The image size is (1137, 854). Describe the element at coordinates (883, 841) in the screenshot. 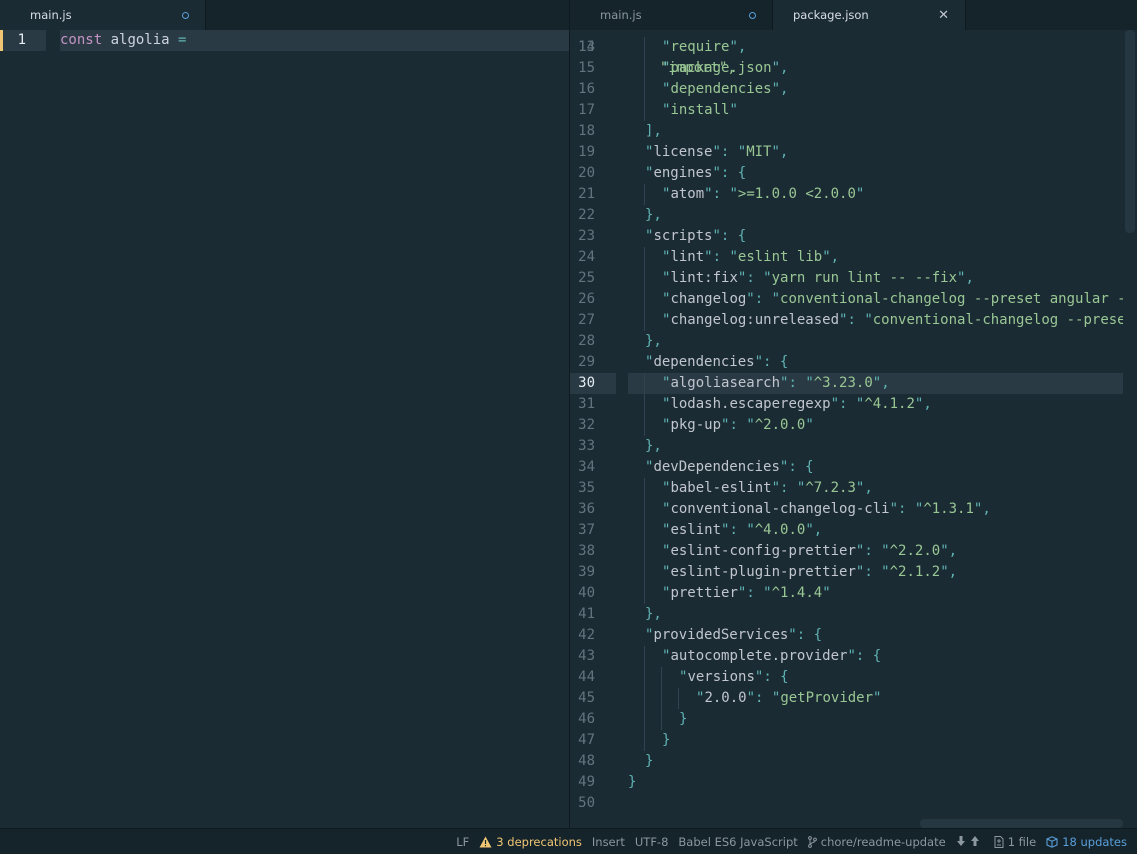

I see `branch-label: chore/readme-update` at that location.